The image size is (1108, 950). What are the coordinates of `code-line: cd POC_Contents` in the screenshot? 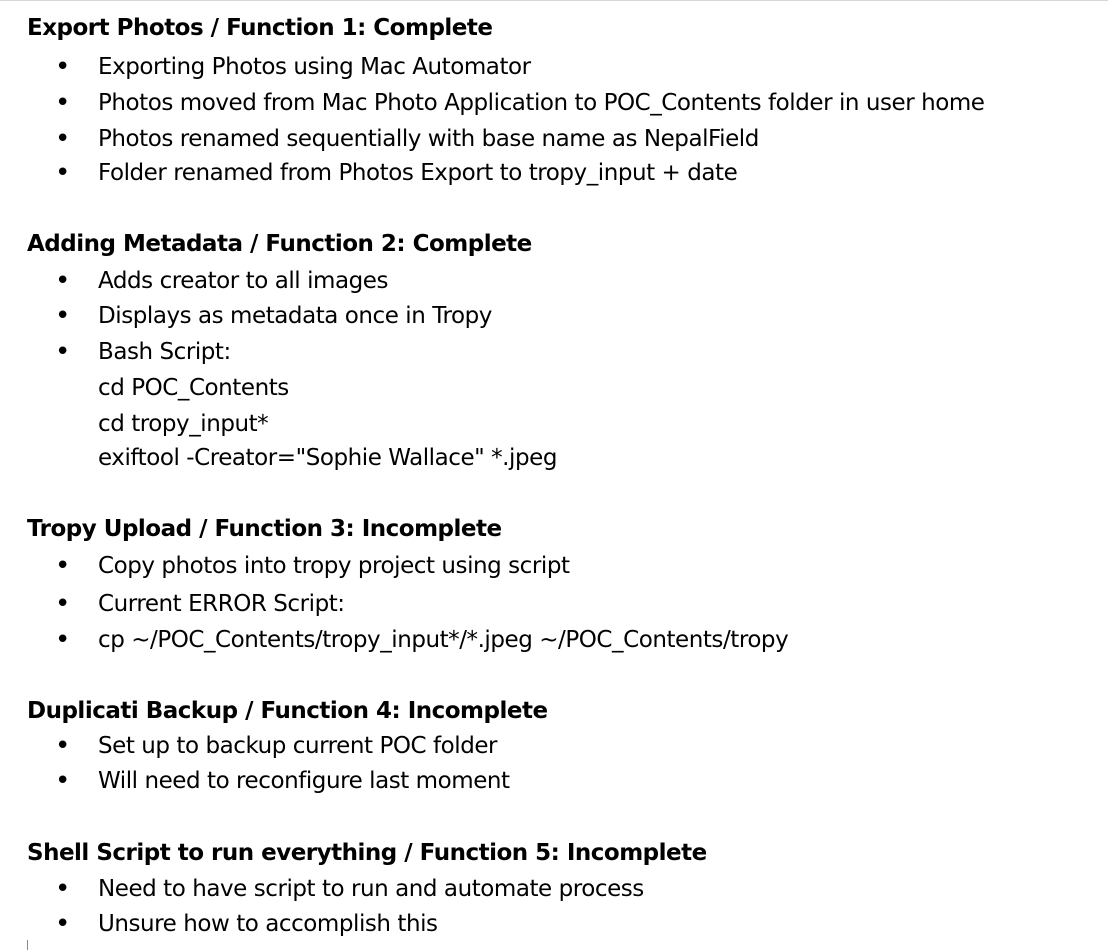 It's located at (193, 388).